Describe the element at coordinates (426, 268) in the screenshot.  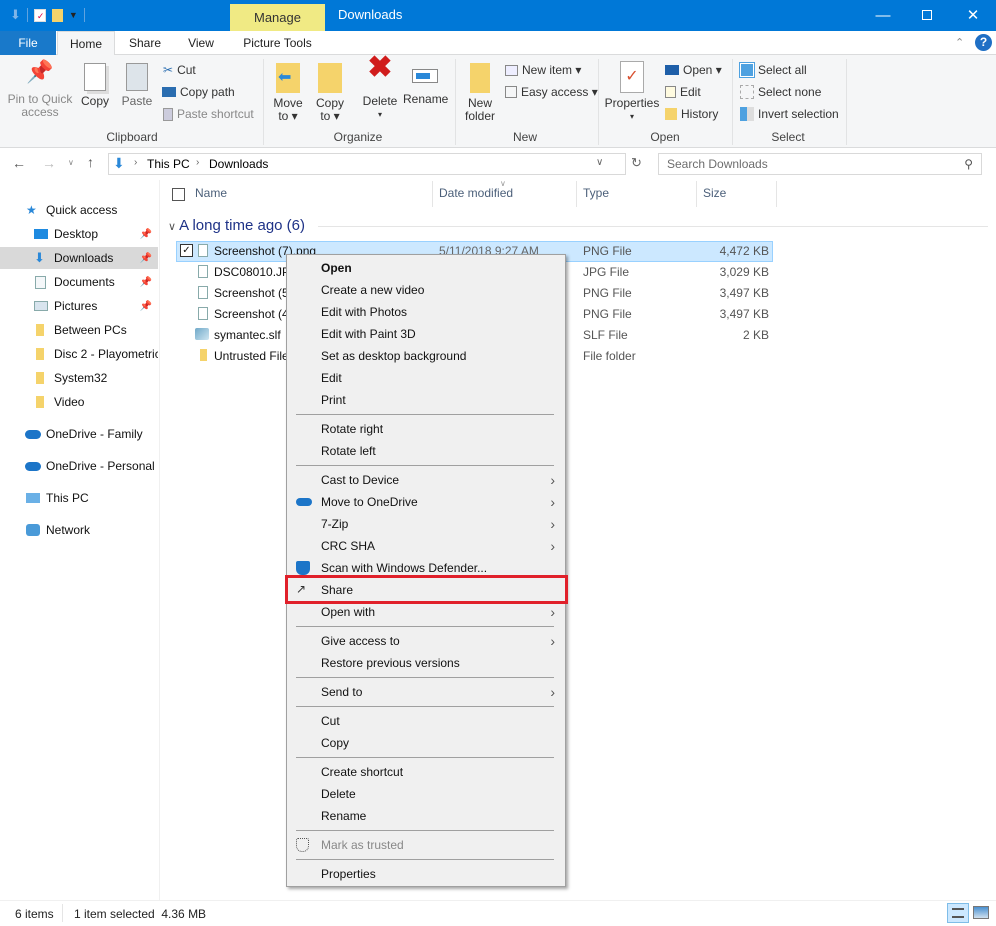
I see `menu-item-open: Open` at that location.